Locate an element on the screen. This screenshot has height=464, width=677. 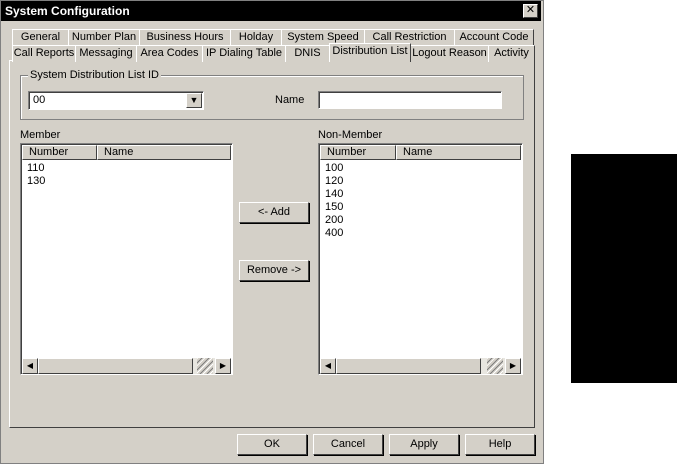
window-title: System Configuration is located at coordinates (67, 11).